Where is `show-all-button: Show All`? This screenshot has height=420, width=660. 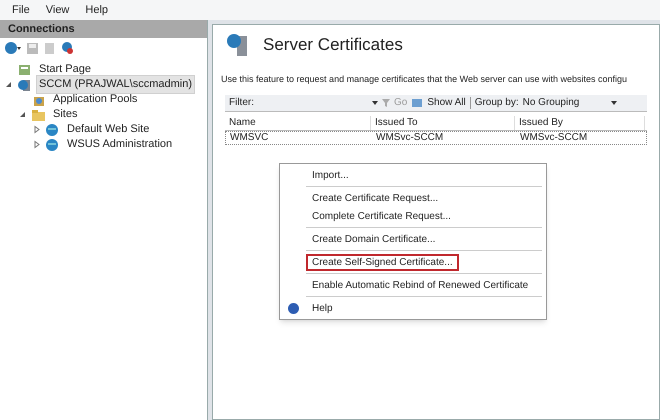 show-all-button: Show All is located at coordinates (446, 102).